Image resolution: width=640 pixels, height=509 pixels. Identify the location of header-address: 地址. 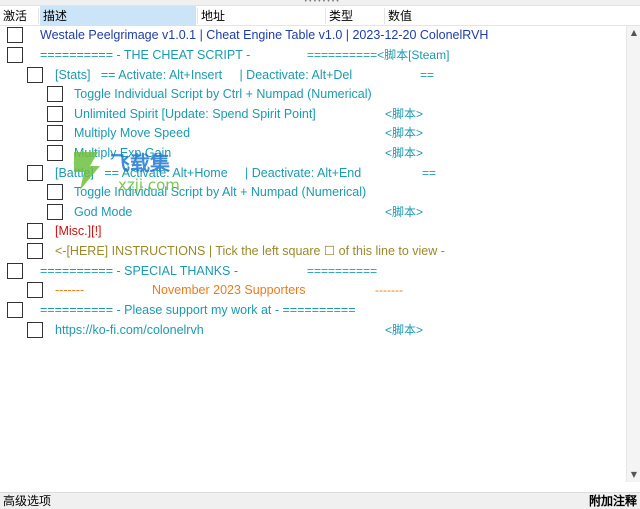
(261, 16).